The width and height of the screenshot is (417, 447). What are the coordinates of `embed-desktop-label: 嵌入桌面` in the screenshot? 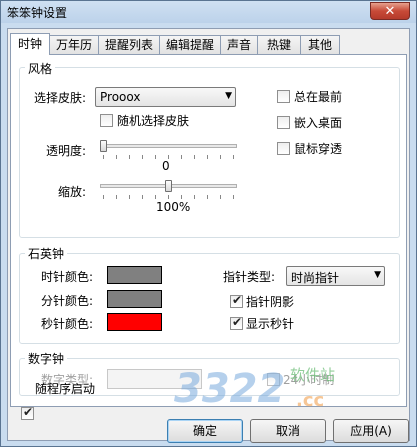 It's located at (318, 123).